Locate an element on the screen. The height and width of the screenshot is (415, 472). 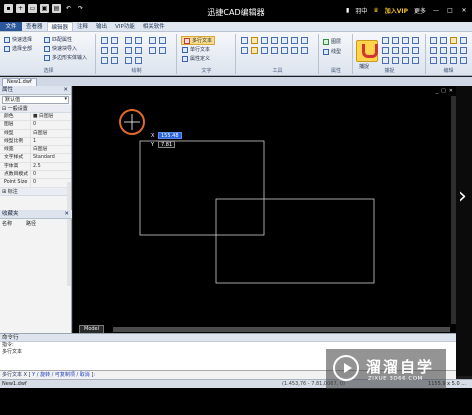
property-row: 线型 白图层 is located at coordinates (35, 133).